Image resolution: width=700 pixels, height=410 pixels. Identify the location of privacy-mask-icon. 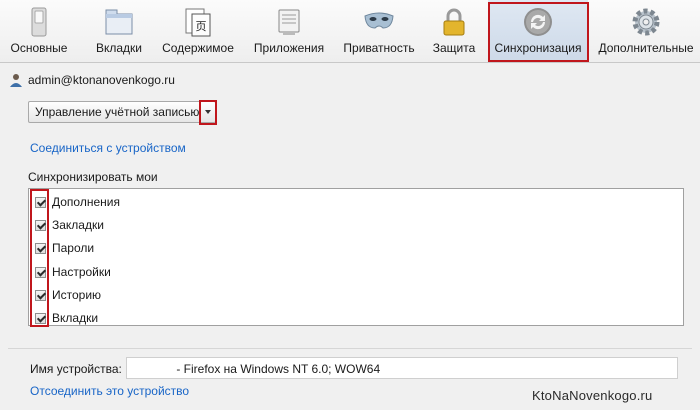
(379, 20).